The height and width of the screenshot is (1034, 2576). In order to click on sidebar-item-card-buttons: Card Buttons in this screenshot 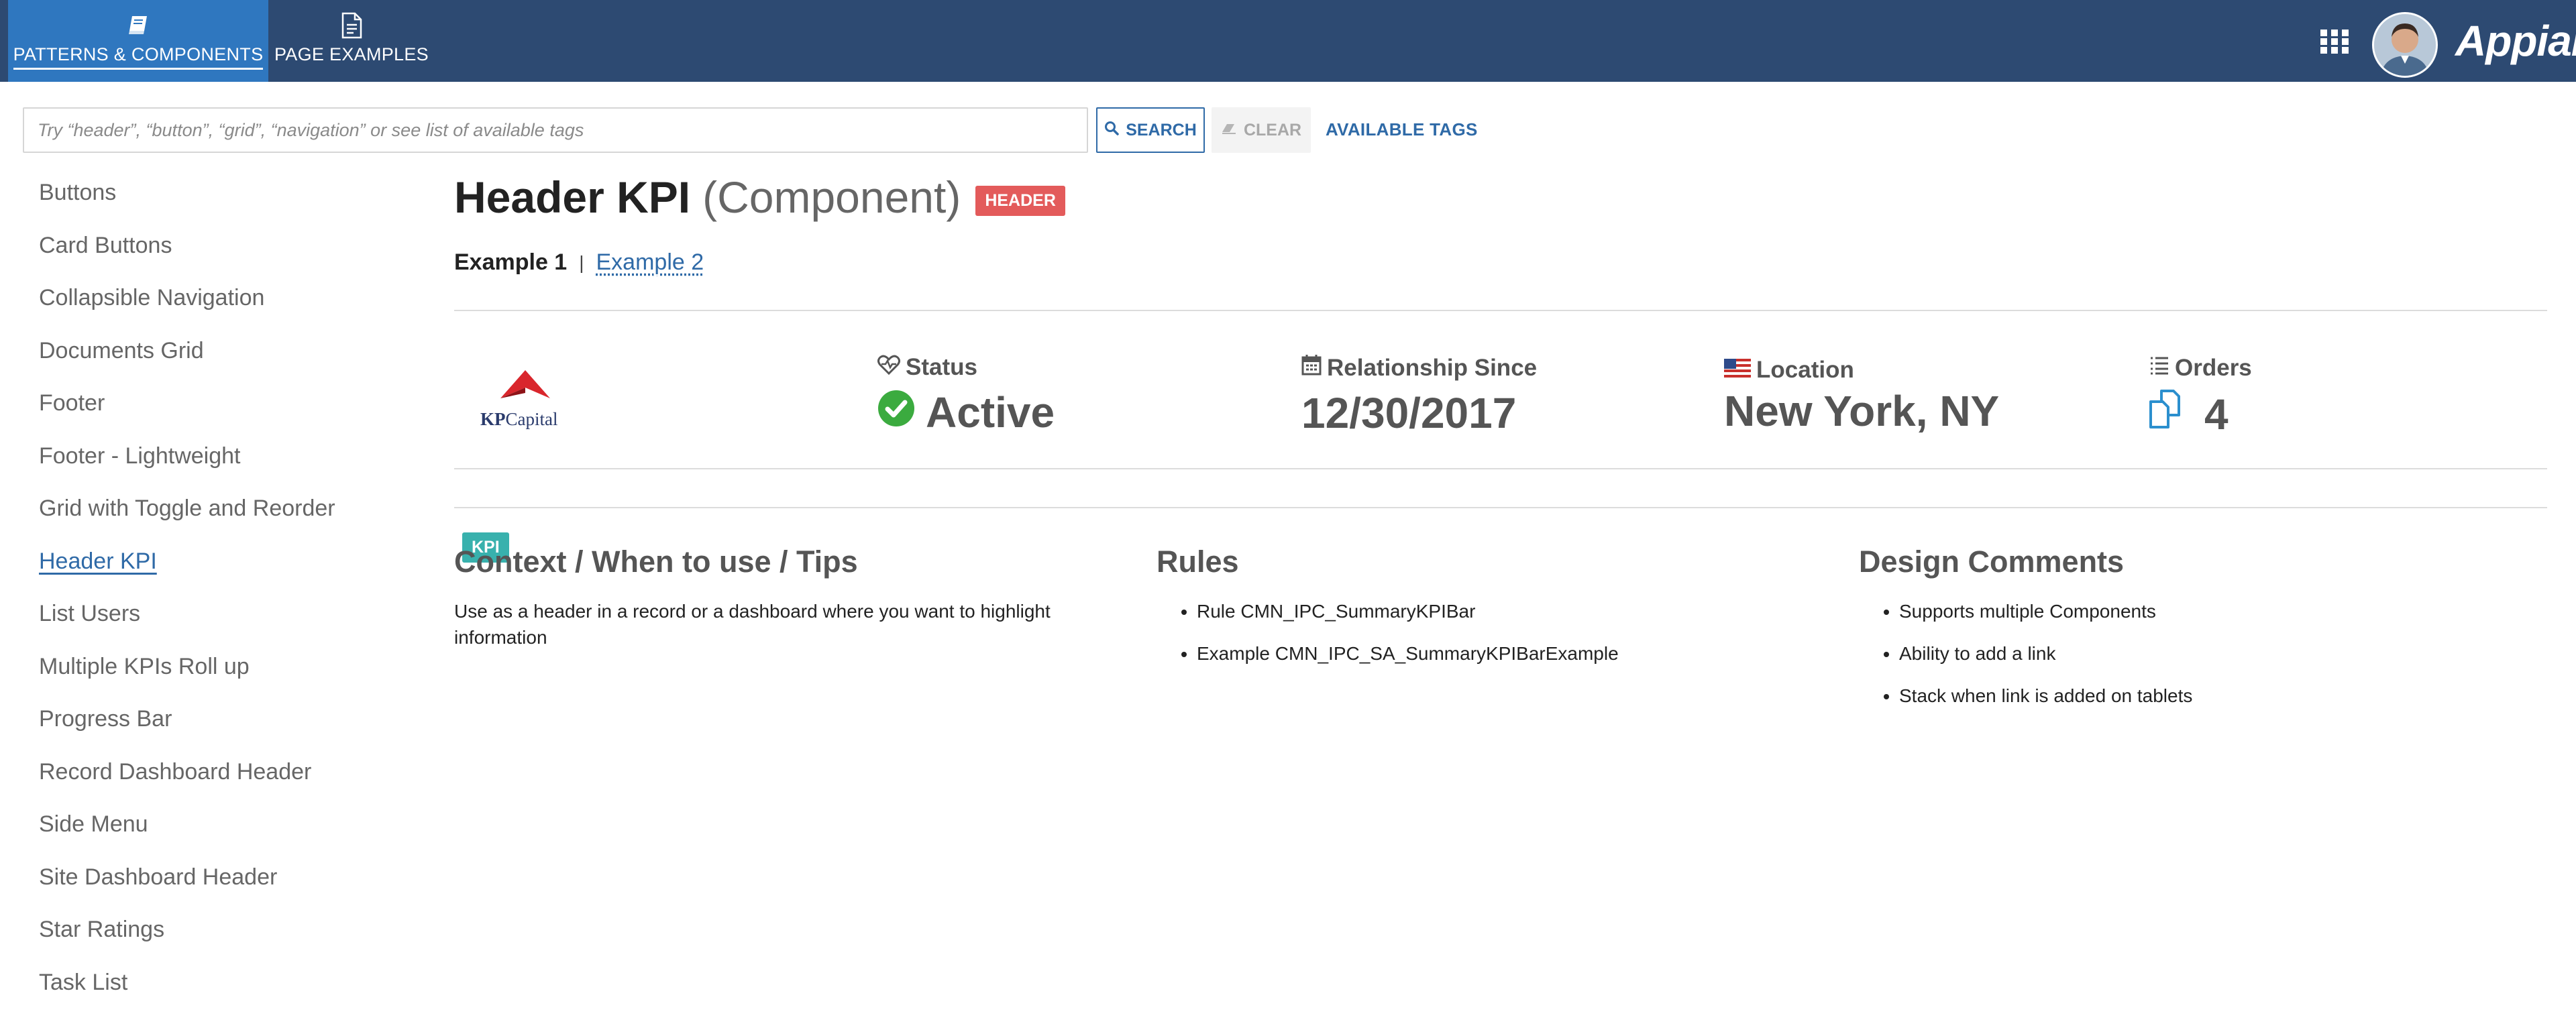, I will do `click(187, 259)`.